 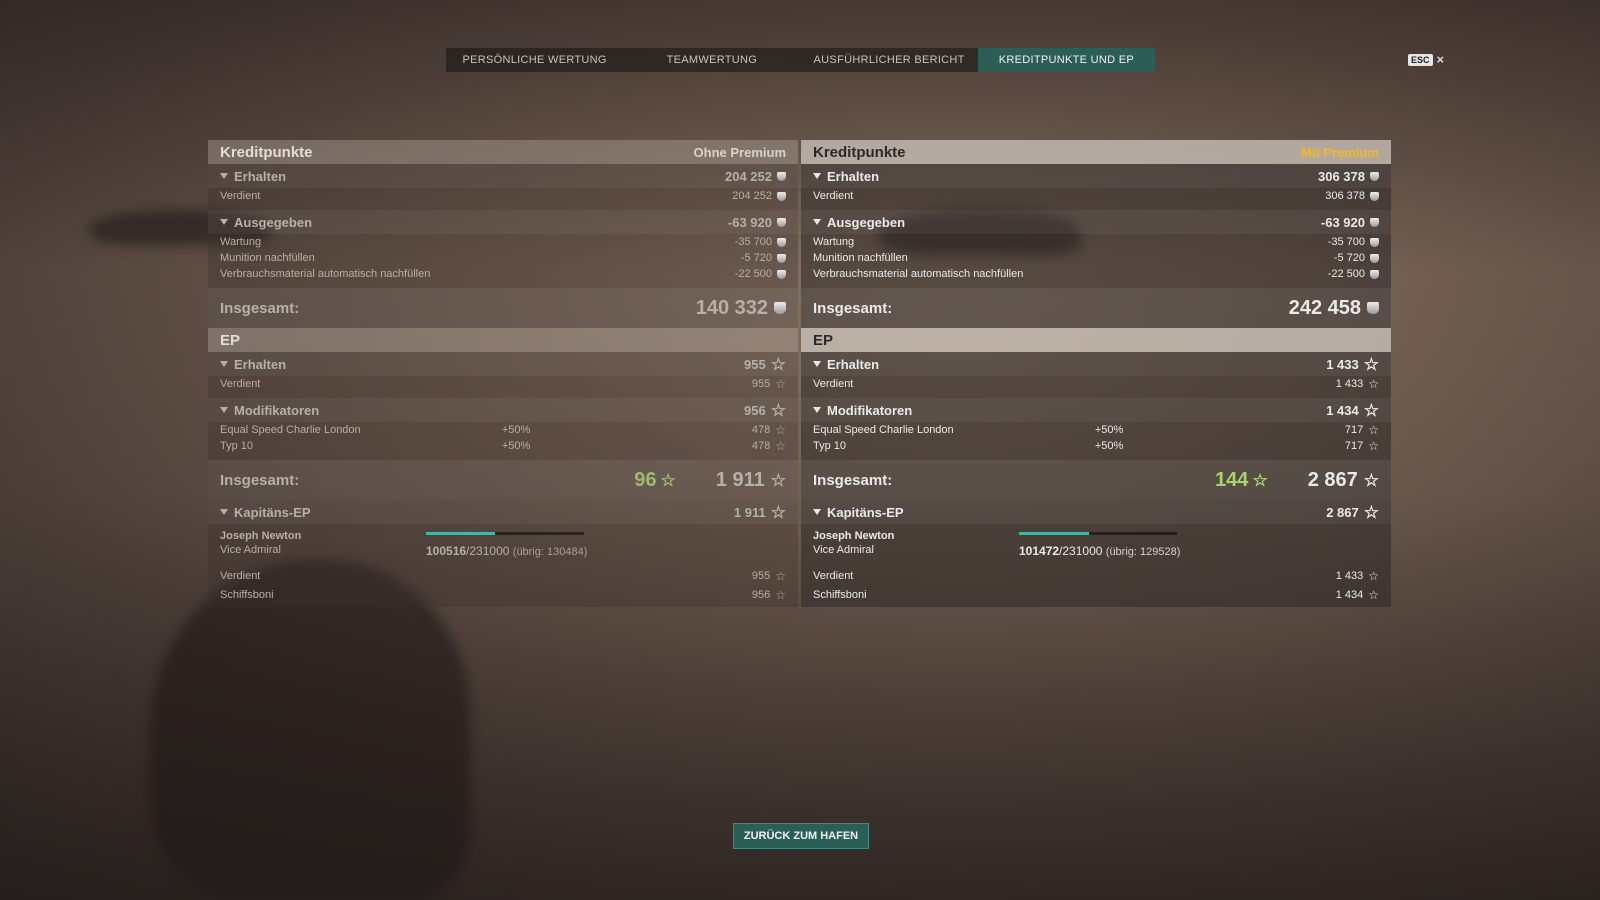 I want to click on credits-header: Kreditpunkte Mit Premium, so click(x=1096, y=152).